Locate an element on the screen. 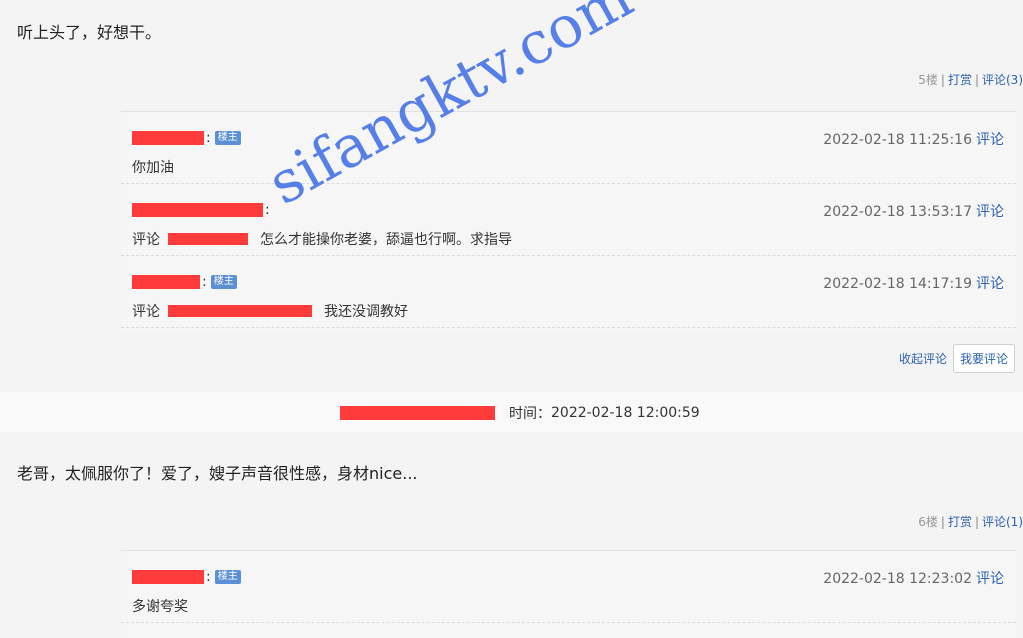 Image resolution: width=1023 pixels, height=638 pixels. post-meta: 6楼 | 打赏 | 评论(1) is located at coordinates (970, 522).